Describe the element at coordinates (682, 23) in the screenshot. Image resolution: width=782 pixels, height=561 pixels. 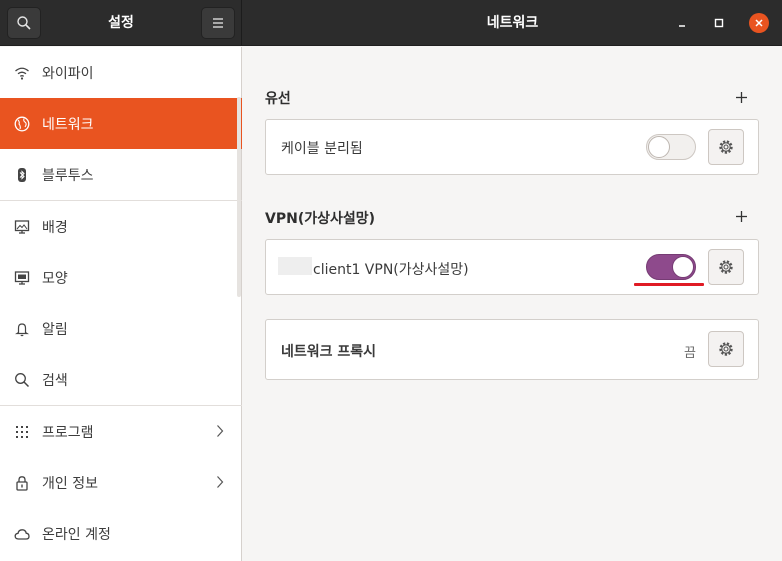
I see `minimize-button` at that location.